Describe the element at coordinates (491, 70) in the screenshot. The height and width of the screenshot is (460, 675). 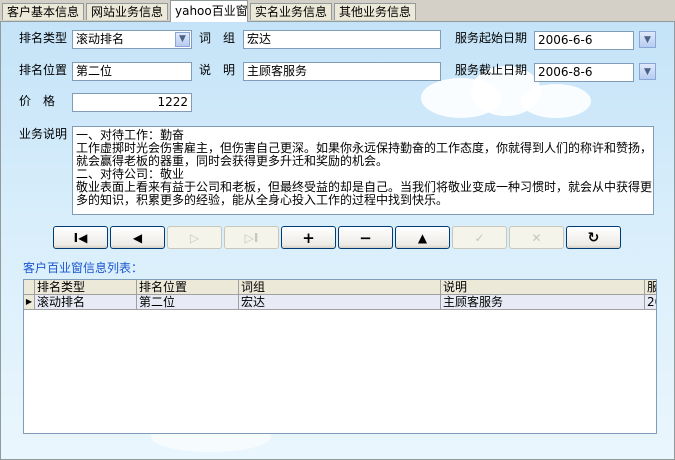
I see `end-date-label: 服务截止日期` at that location.